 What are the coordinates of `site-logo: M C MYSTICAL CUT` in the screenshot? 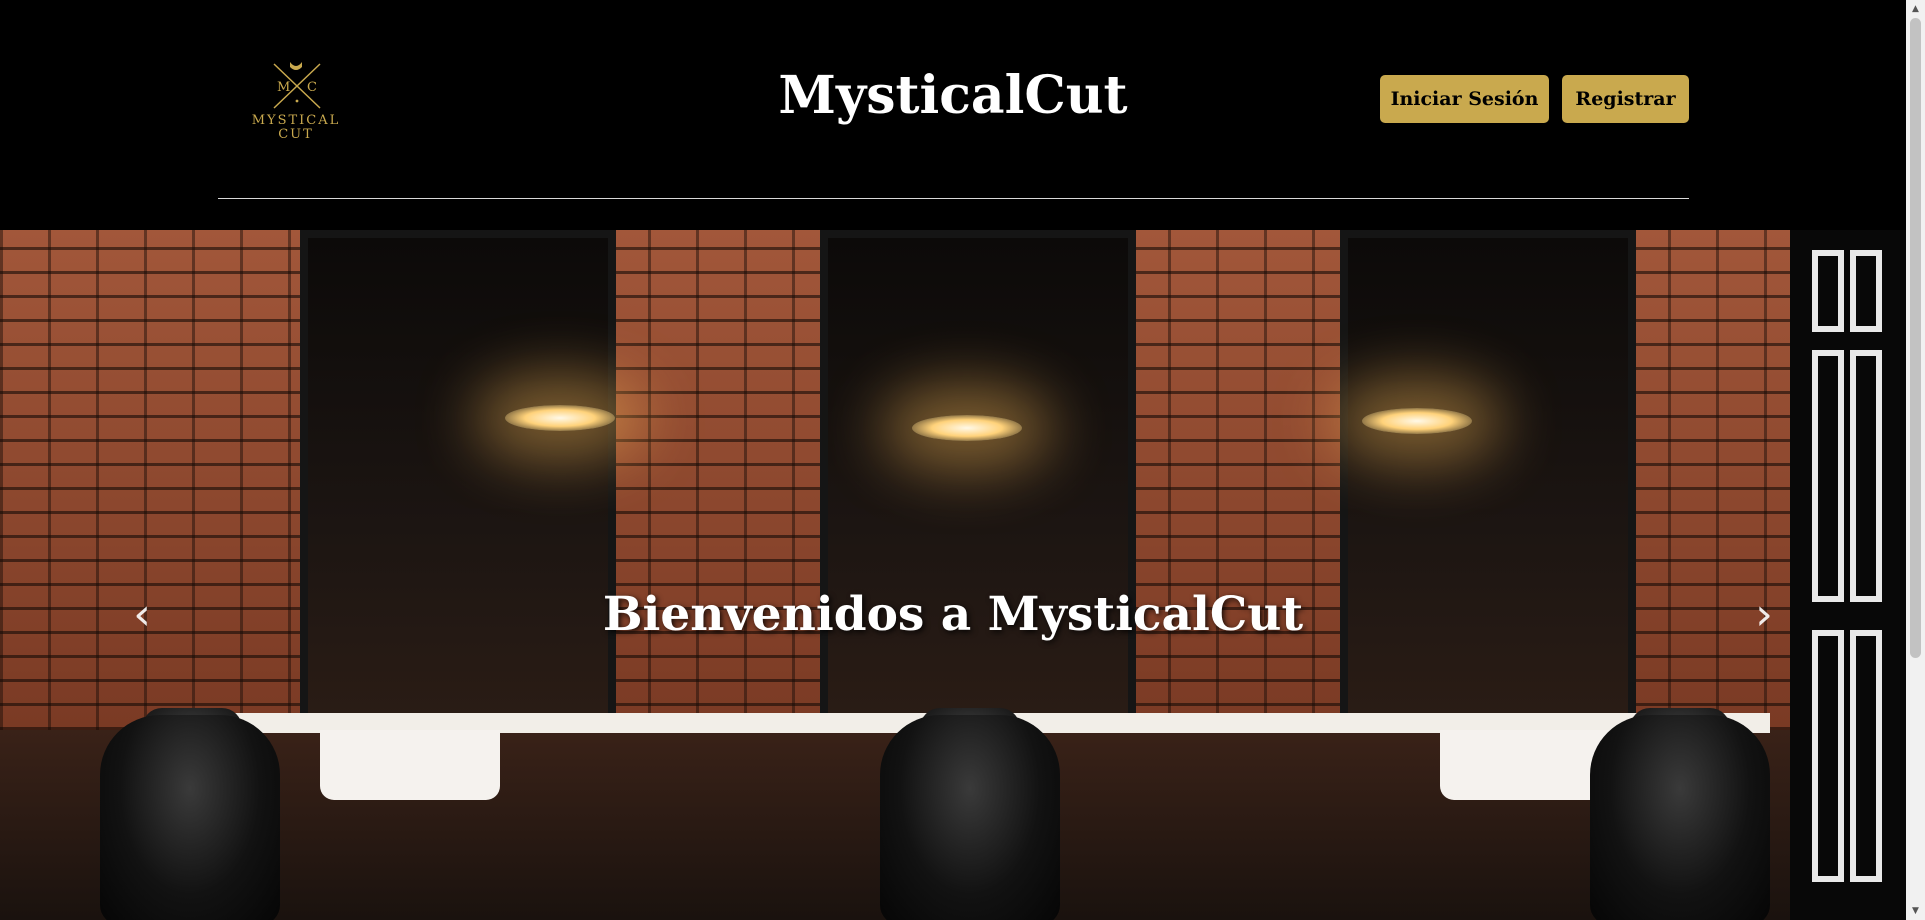 It's located at (296, 103).